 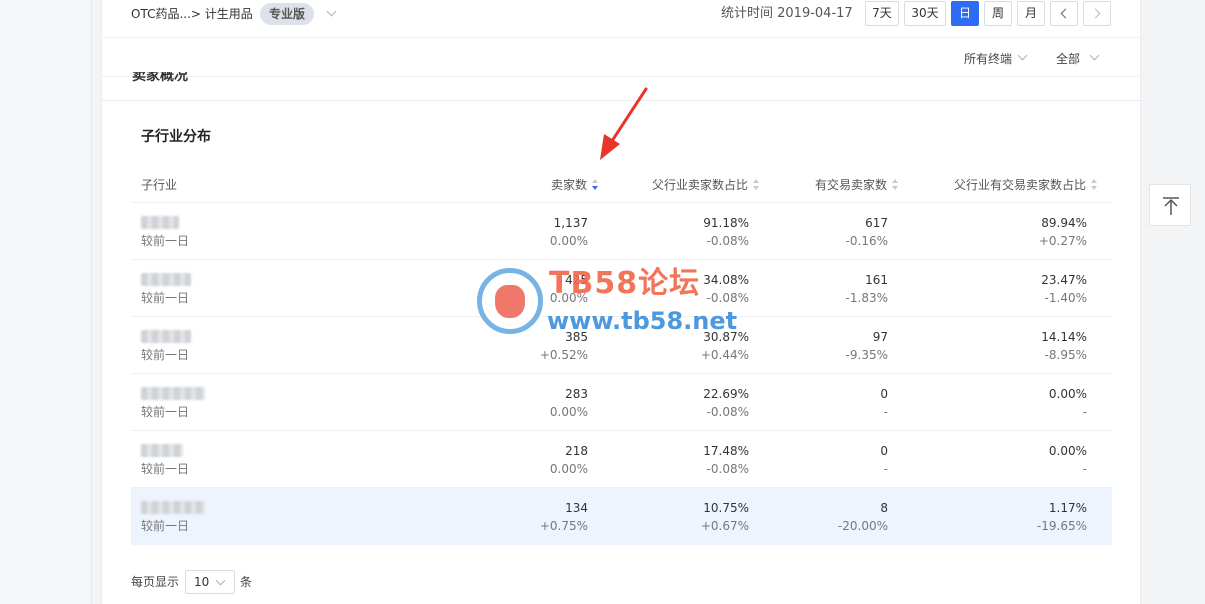 I want to click on filter-row: 所有终端 全部, so click(x=622, y=58).